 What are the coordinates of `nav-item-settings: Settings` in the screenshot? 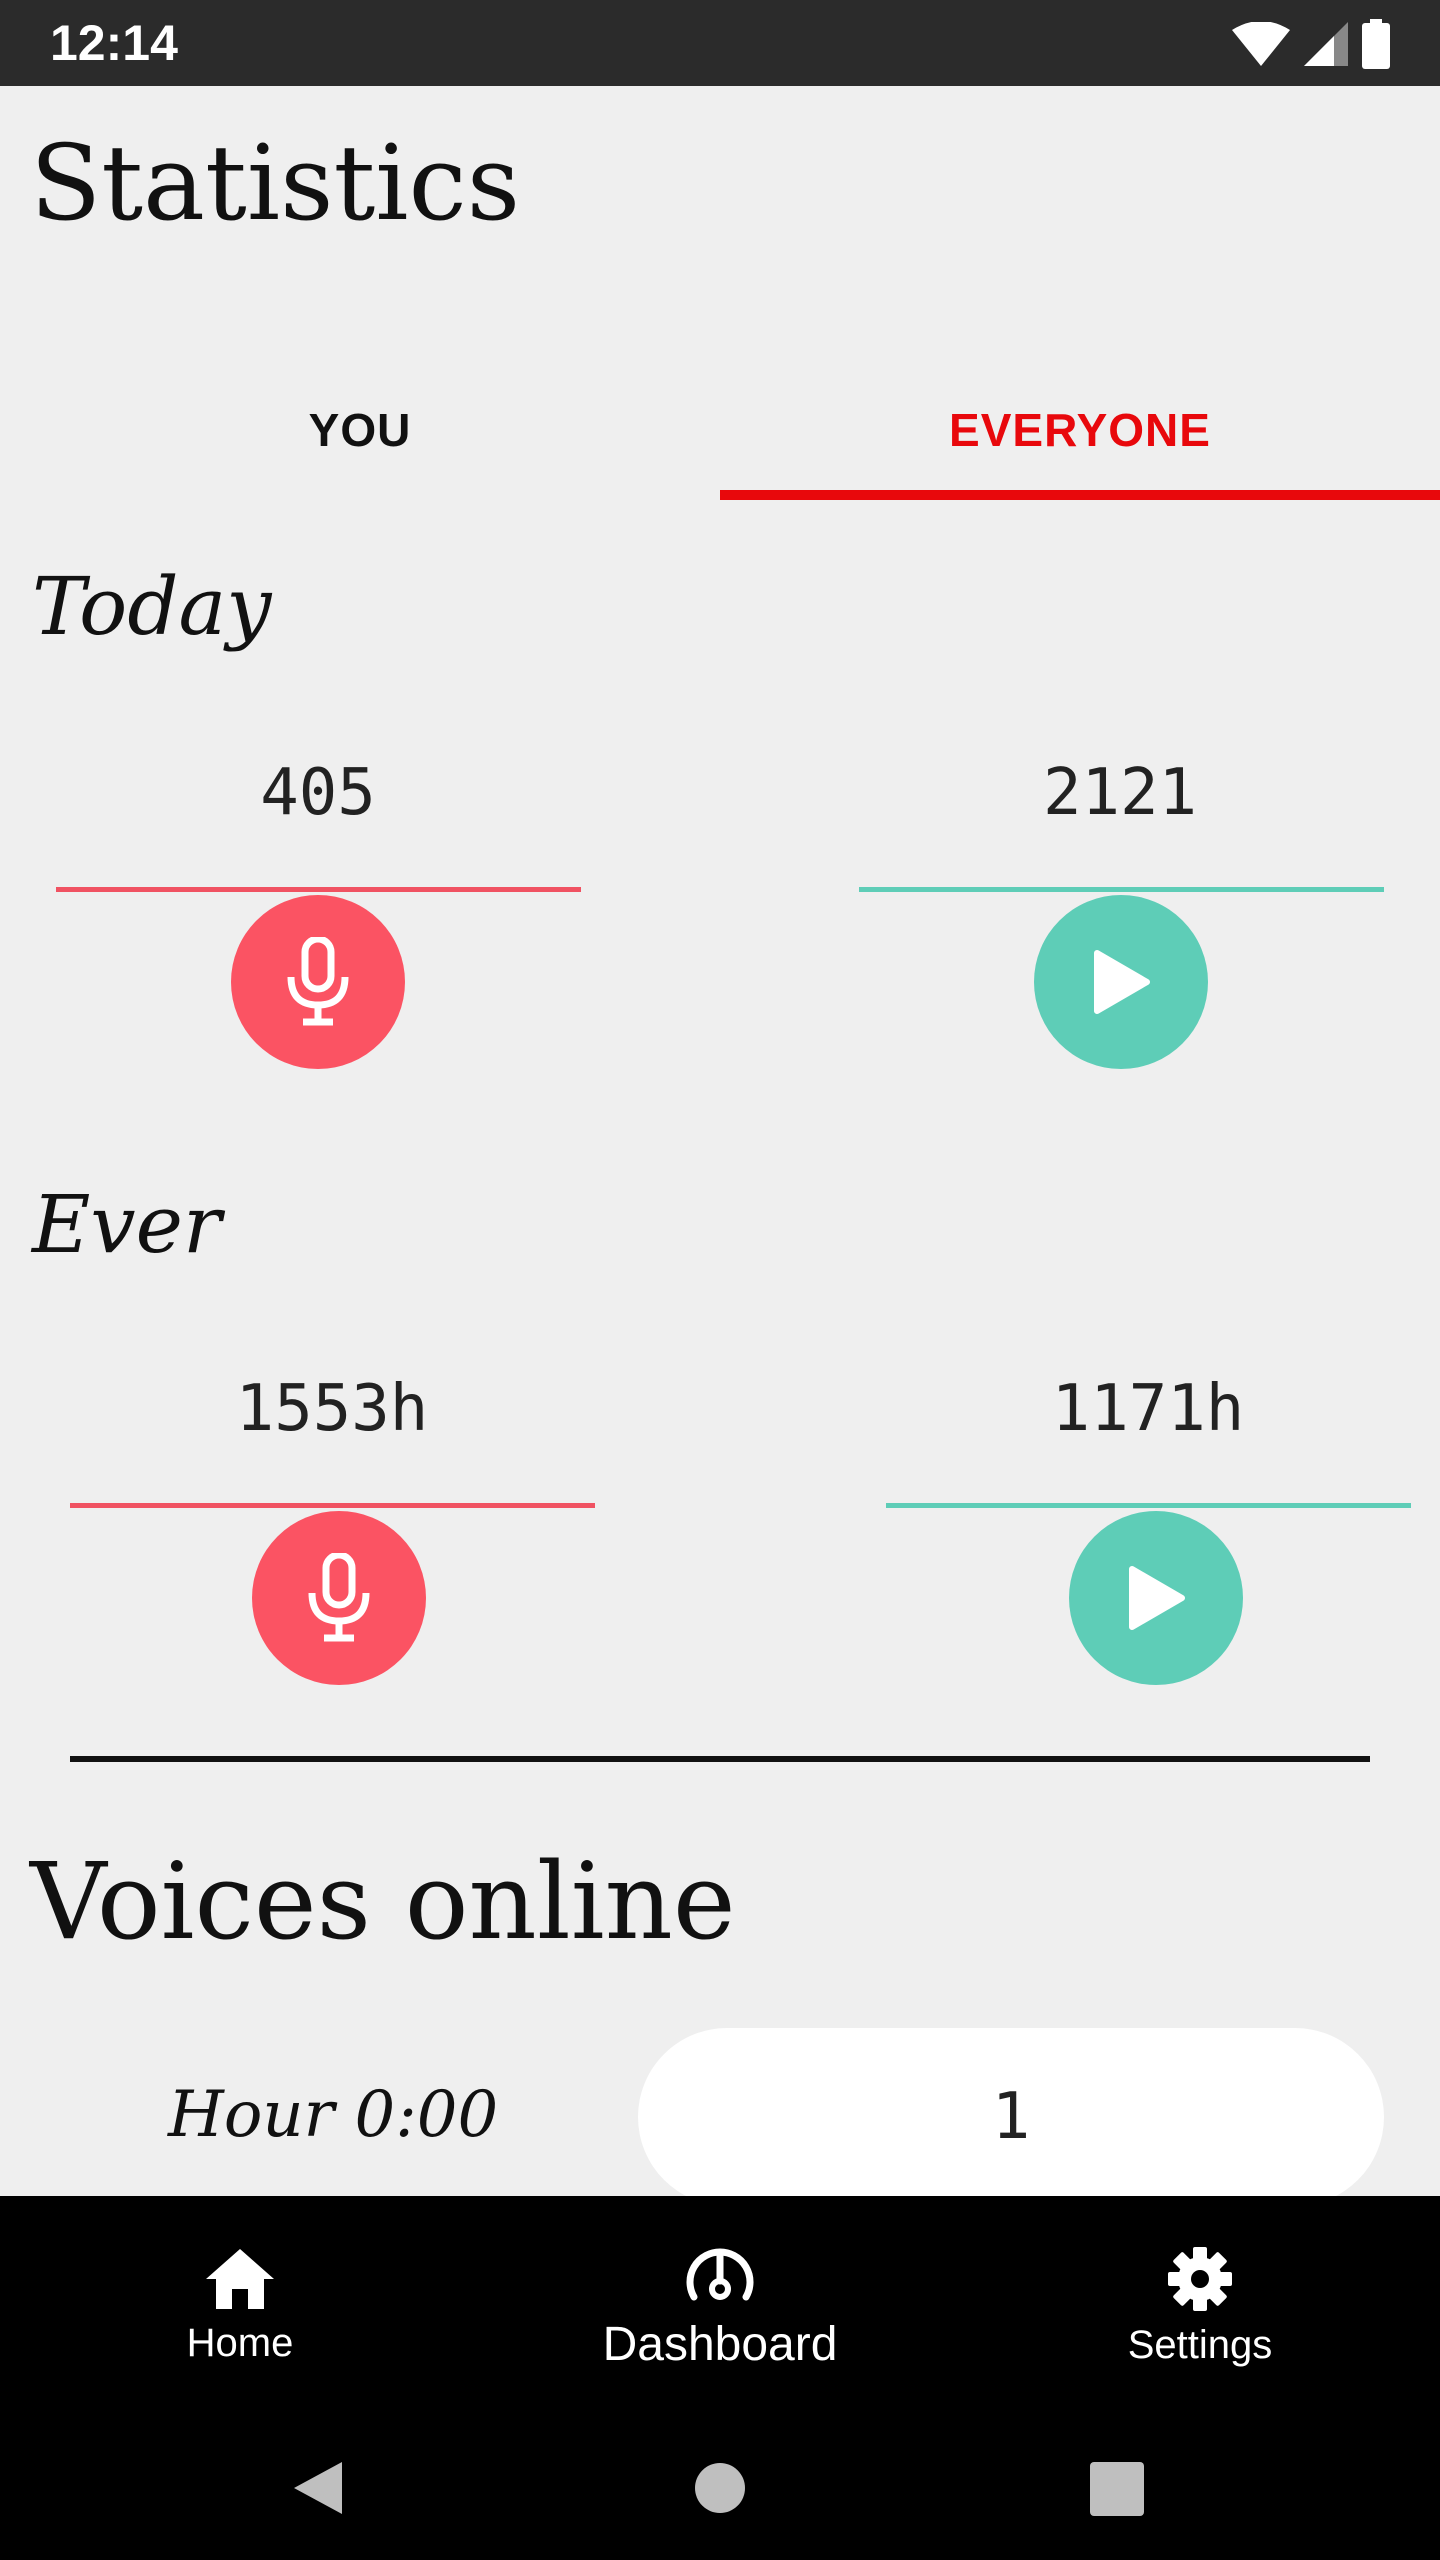 It's located at (1200, 2306).